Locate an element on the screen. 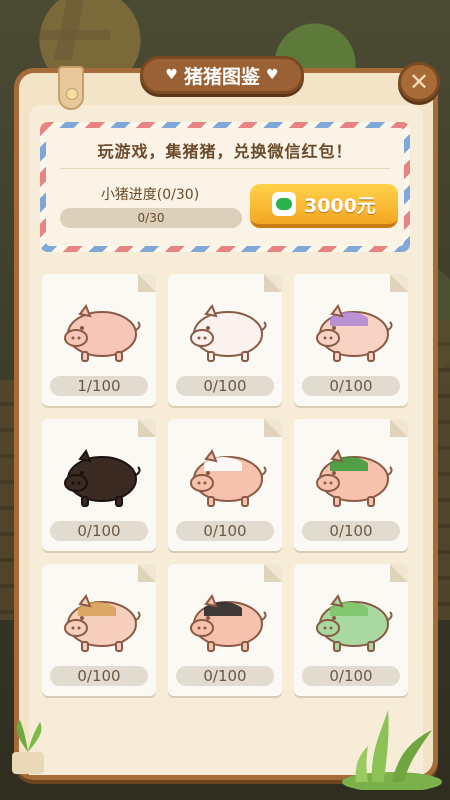 The image size is (450, 800). watermelon-pig-icon is located at coordinates (354, 477).